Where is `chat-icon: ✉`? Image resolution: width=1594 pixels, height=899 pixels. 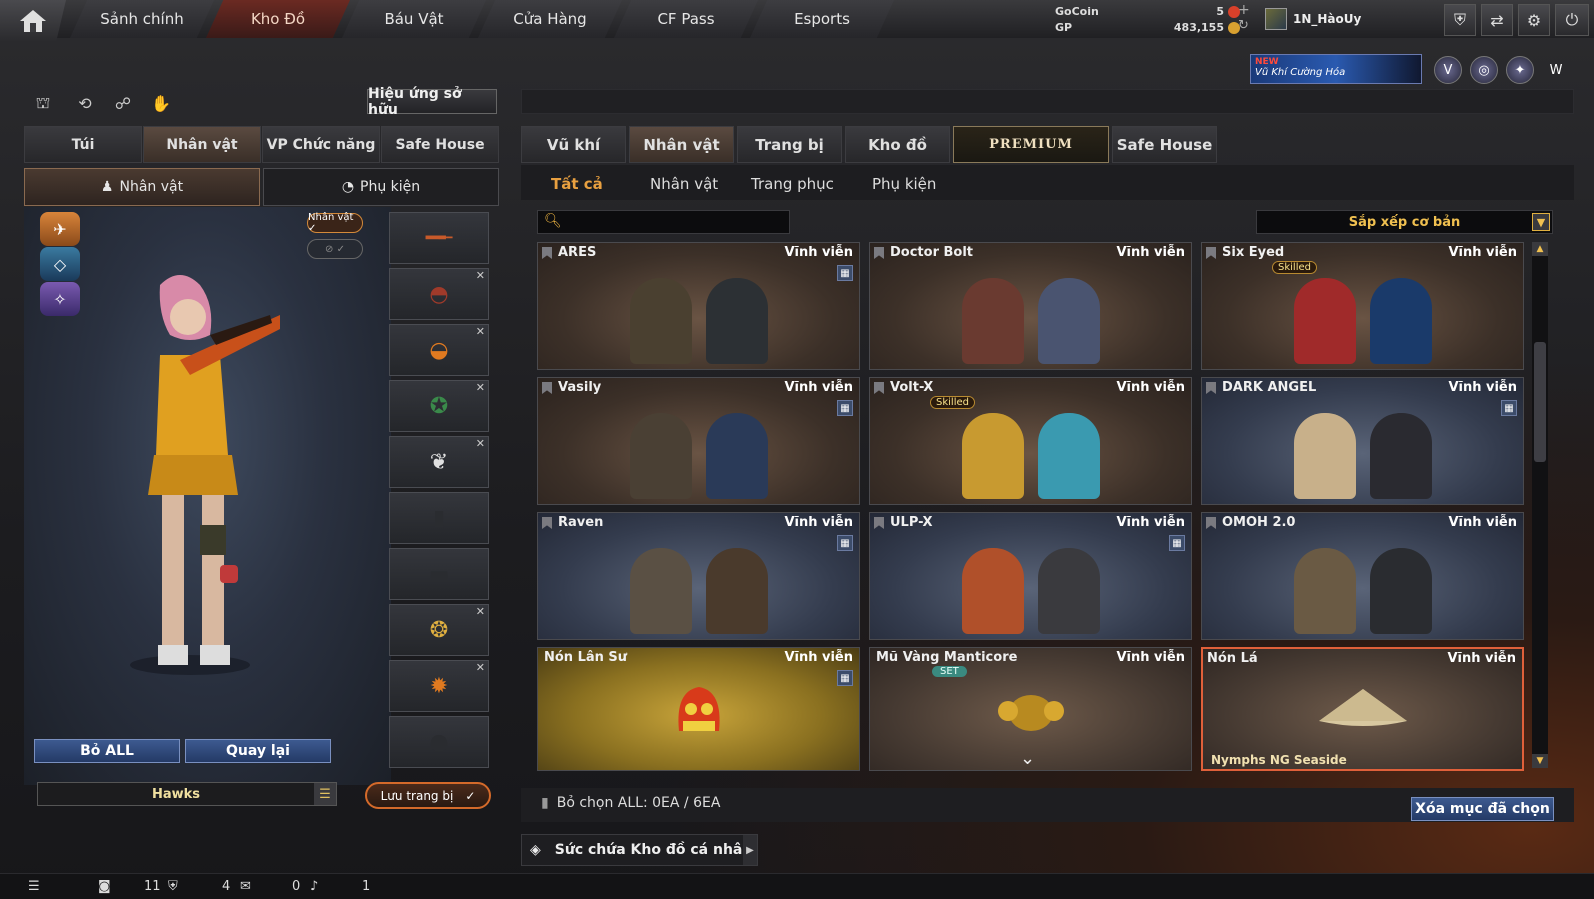 chat-icon: ✉ is located at coordinates (245, 886).